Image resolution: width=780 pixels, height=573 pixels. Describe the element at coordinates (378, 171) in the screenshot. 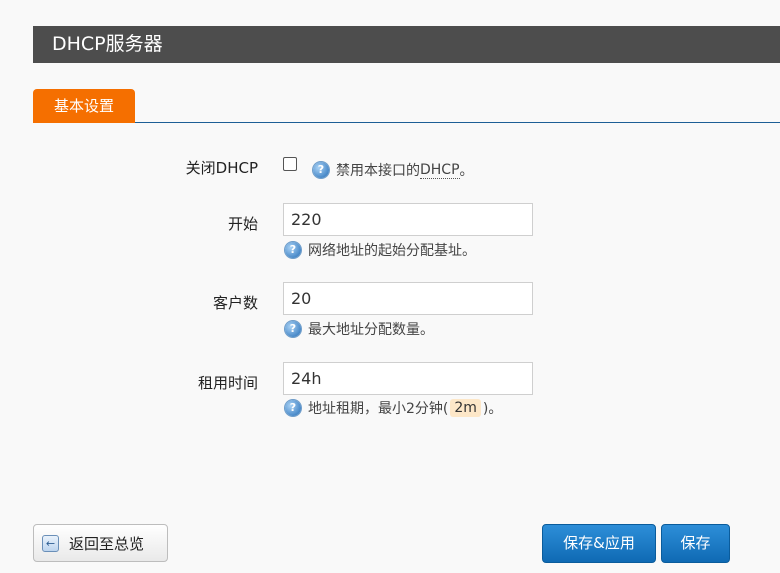

I see `help-text: 禁用本接口的` at that location.